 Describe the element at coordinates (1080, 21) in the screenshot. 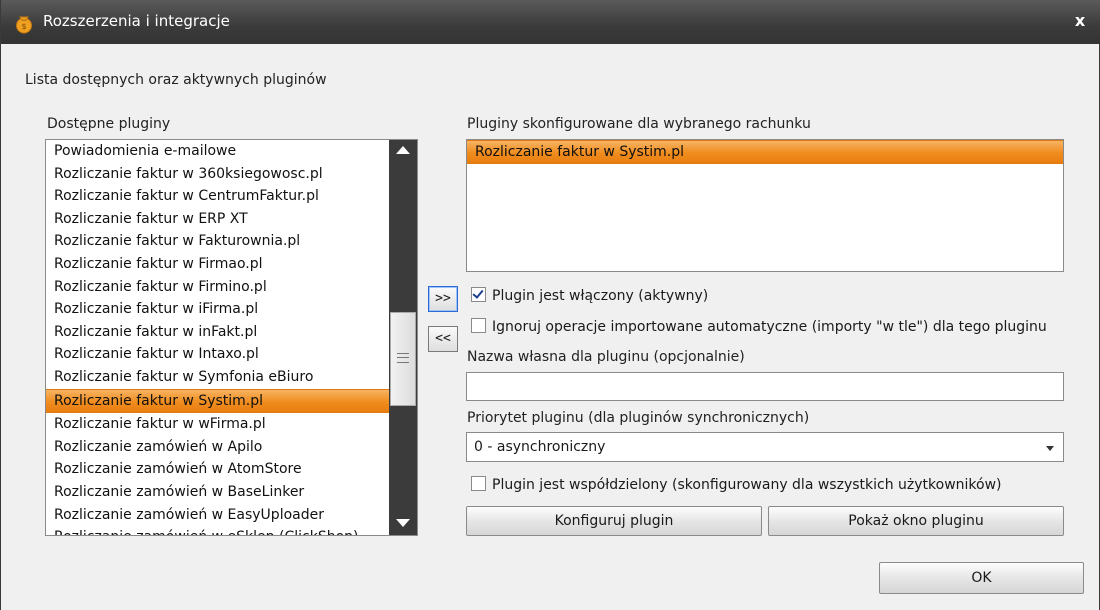

I see `close-button: x` at that location.